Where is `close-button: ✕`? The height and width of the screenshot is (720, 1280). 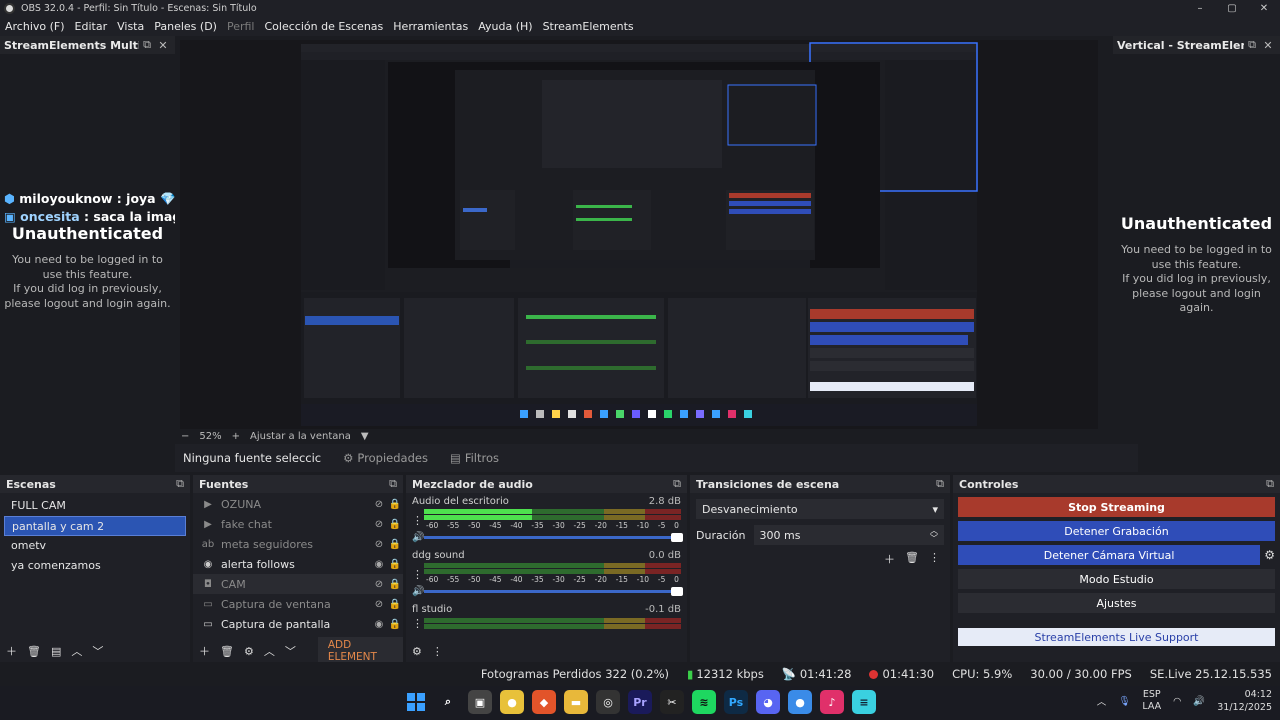
close-button: ✕ is located at coordinates (1264, 8).